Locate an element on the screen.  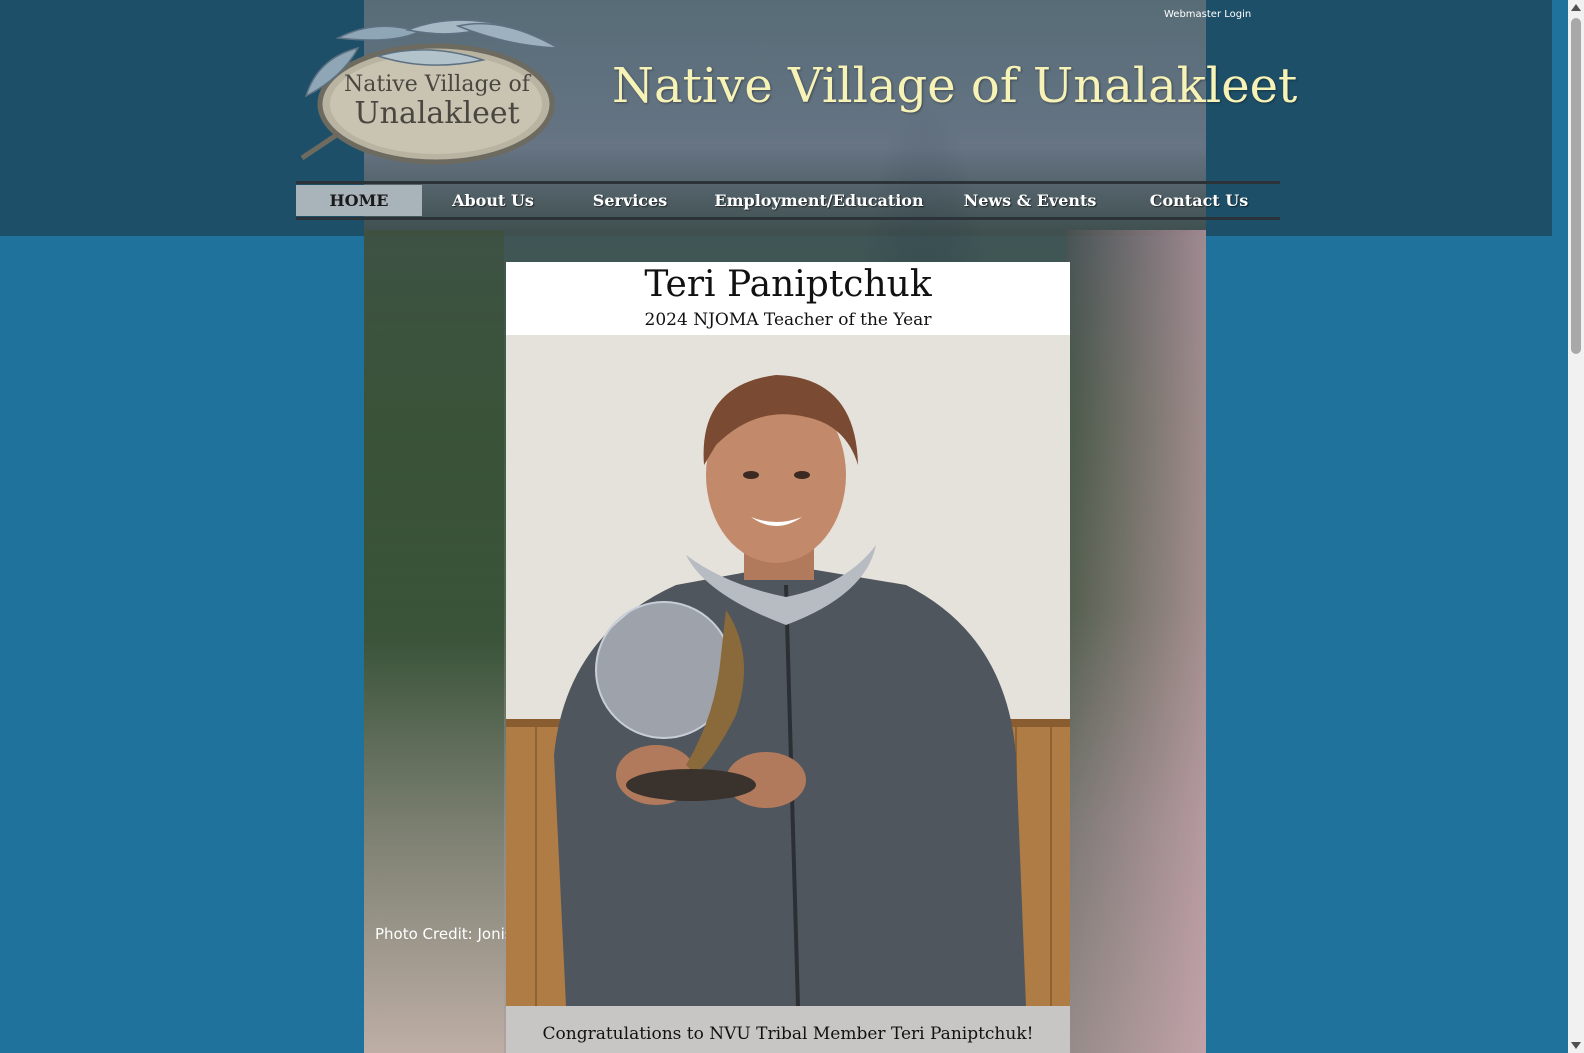
logo-text-line2: Unalakleet is located at coordinates (437, 113).